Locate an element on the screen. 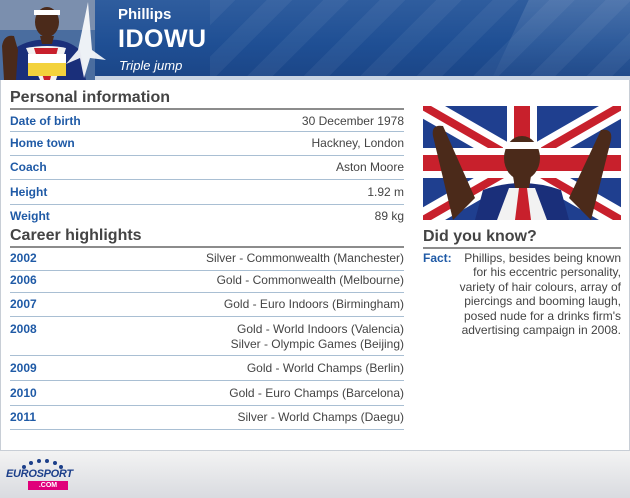 The width and height of the screenshot is (630, 498). career-result: Silver - Commonwealth (Manchester) is located at coordinates (304, 258).